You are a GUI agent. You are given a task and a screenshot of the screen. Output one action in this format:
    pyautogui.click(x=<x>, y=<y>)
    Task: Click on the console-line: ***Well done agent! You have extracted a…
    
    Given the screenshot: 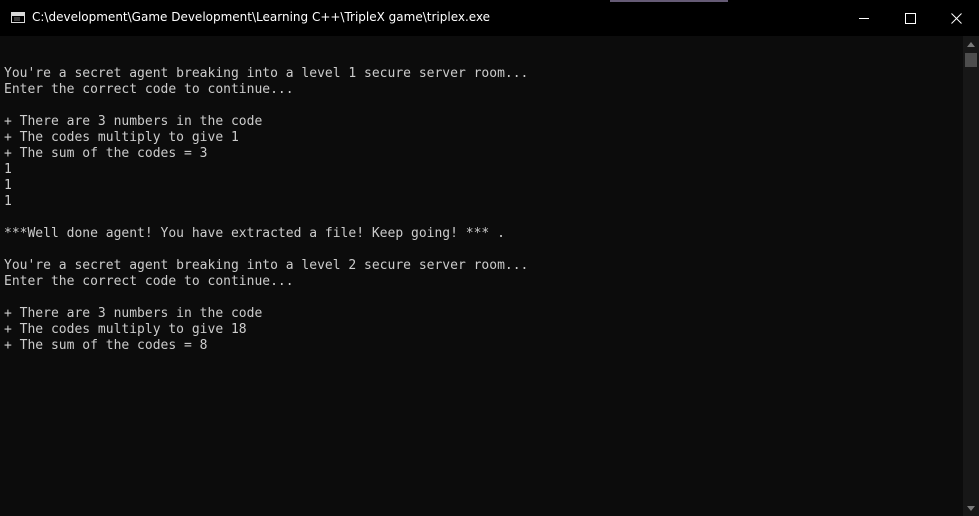 What is the action you would take?
    pyautogui.click(x=254, y=233)
    